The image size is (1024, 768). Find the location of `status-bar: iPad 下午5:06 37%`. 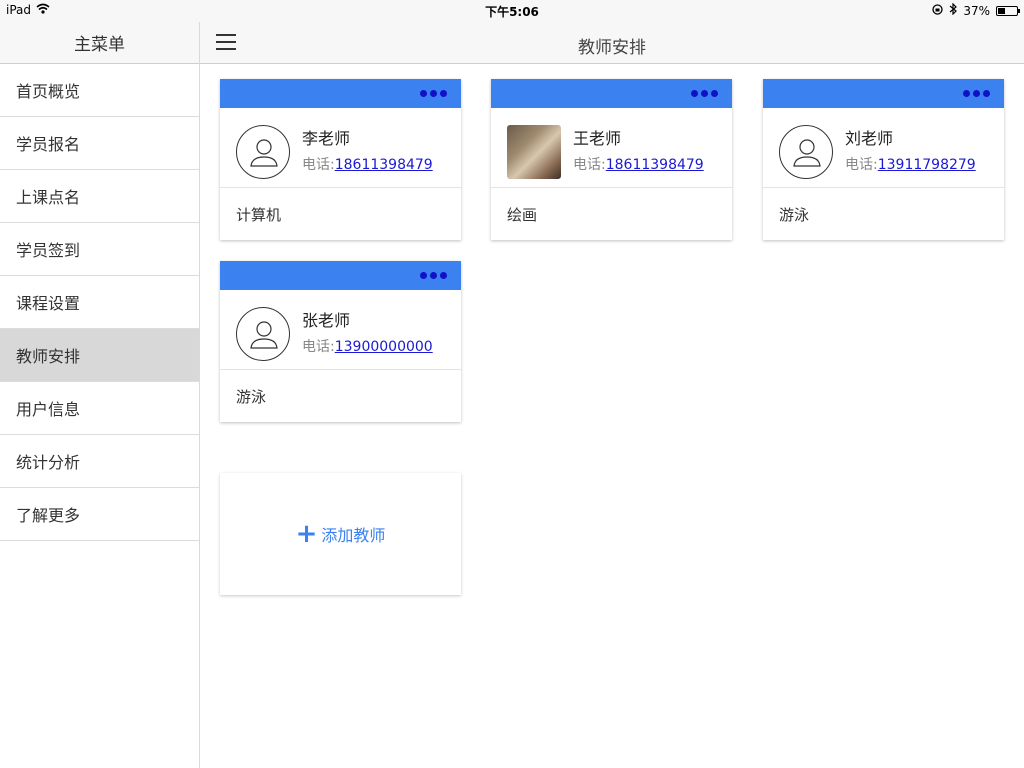

status-bar: iPad 下午5:06 37% is located at coordinates (512, 11).